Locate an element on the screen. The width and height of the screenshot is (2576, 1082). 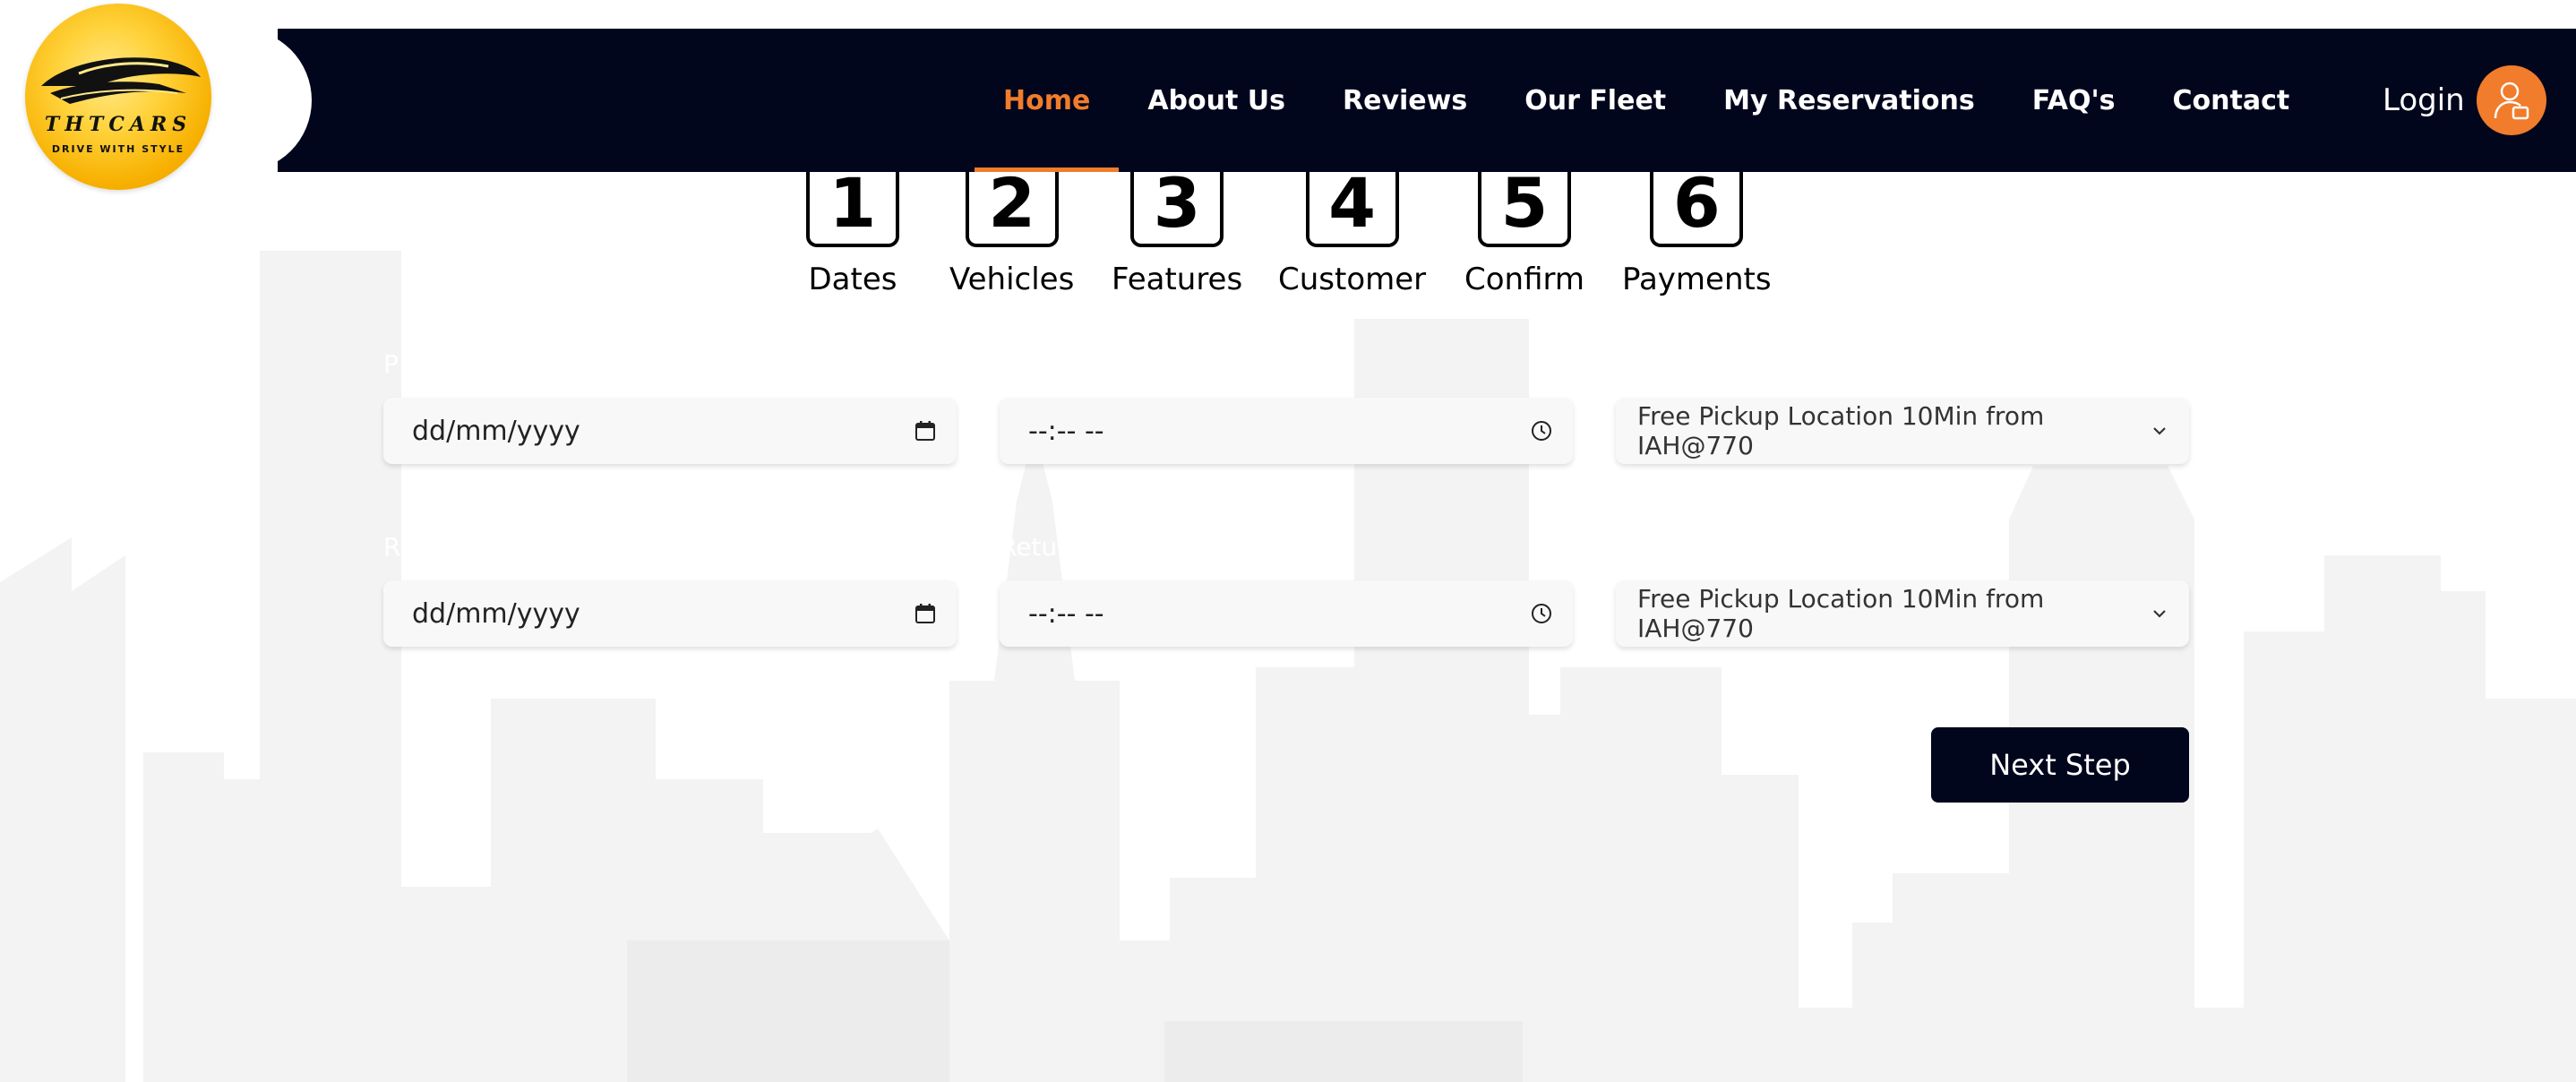
return-date-input: dd/mm/yyyy is located at coordinates (670, 613).